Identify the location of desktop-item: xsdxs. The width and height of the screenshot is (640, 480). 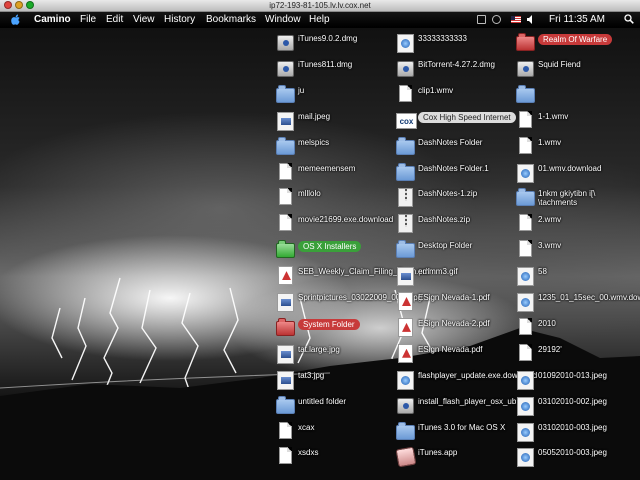
(336, 459).